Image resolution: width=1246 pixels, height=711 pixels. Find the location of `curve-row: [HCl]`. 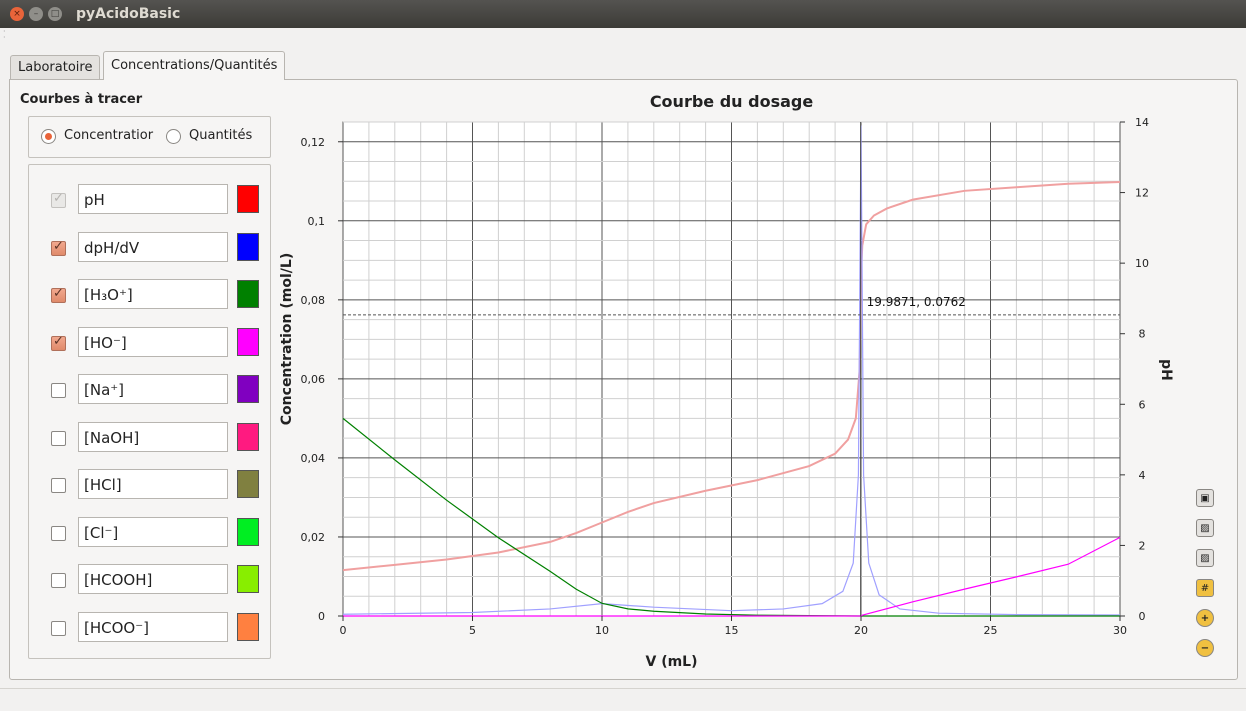

curve-row: [HCl] is located at coordinates (149, 484).